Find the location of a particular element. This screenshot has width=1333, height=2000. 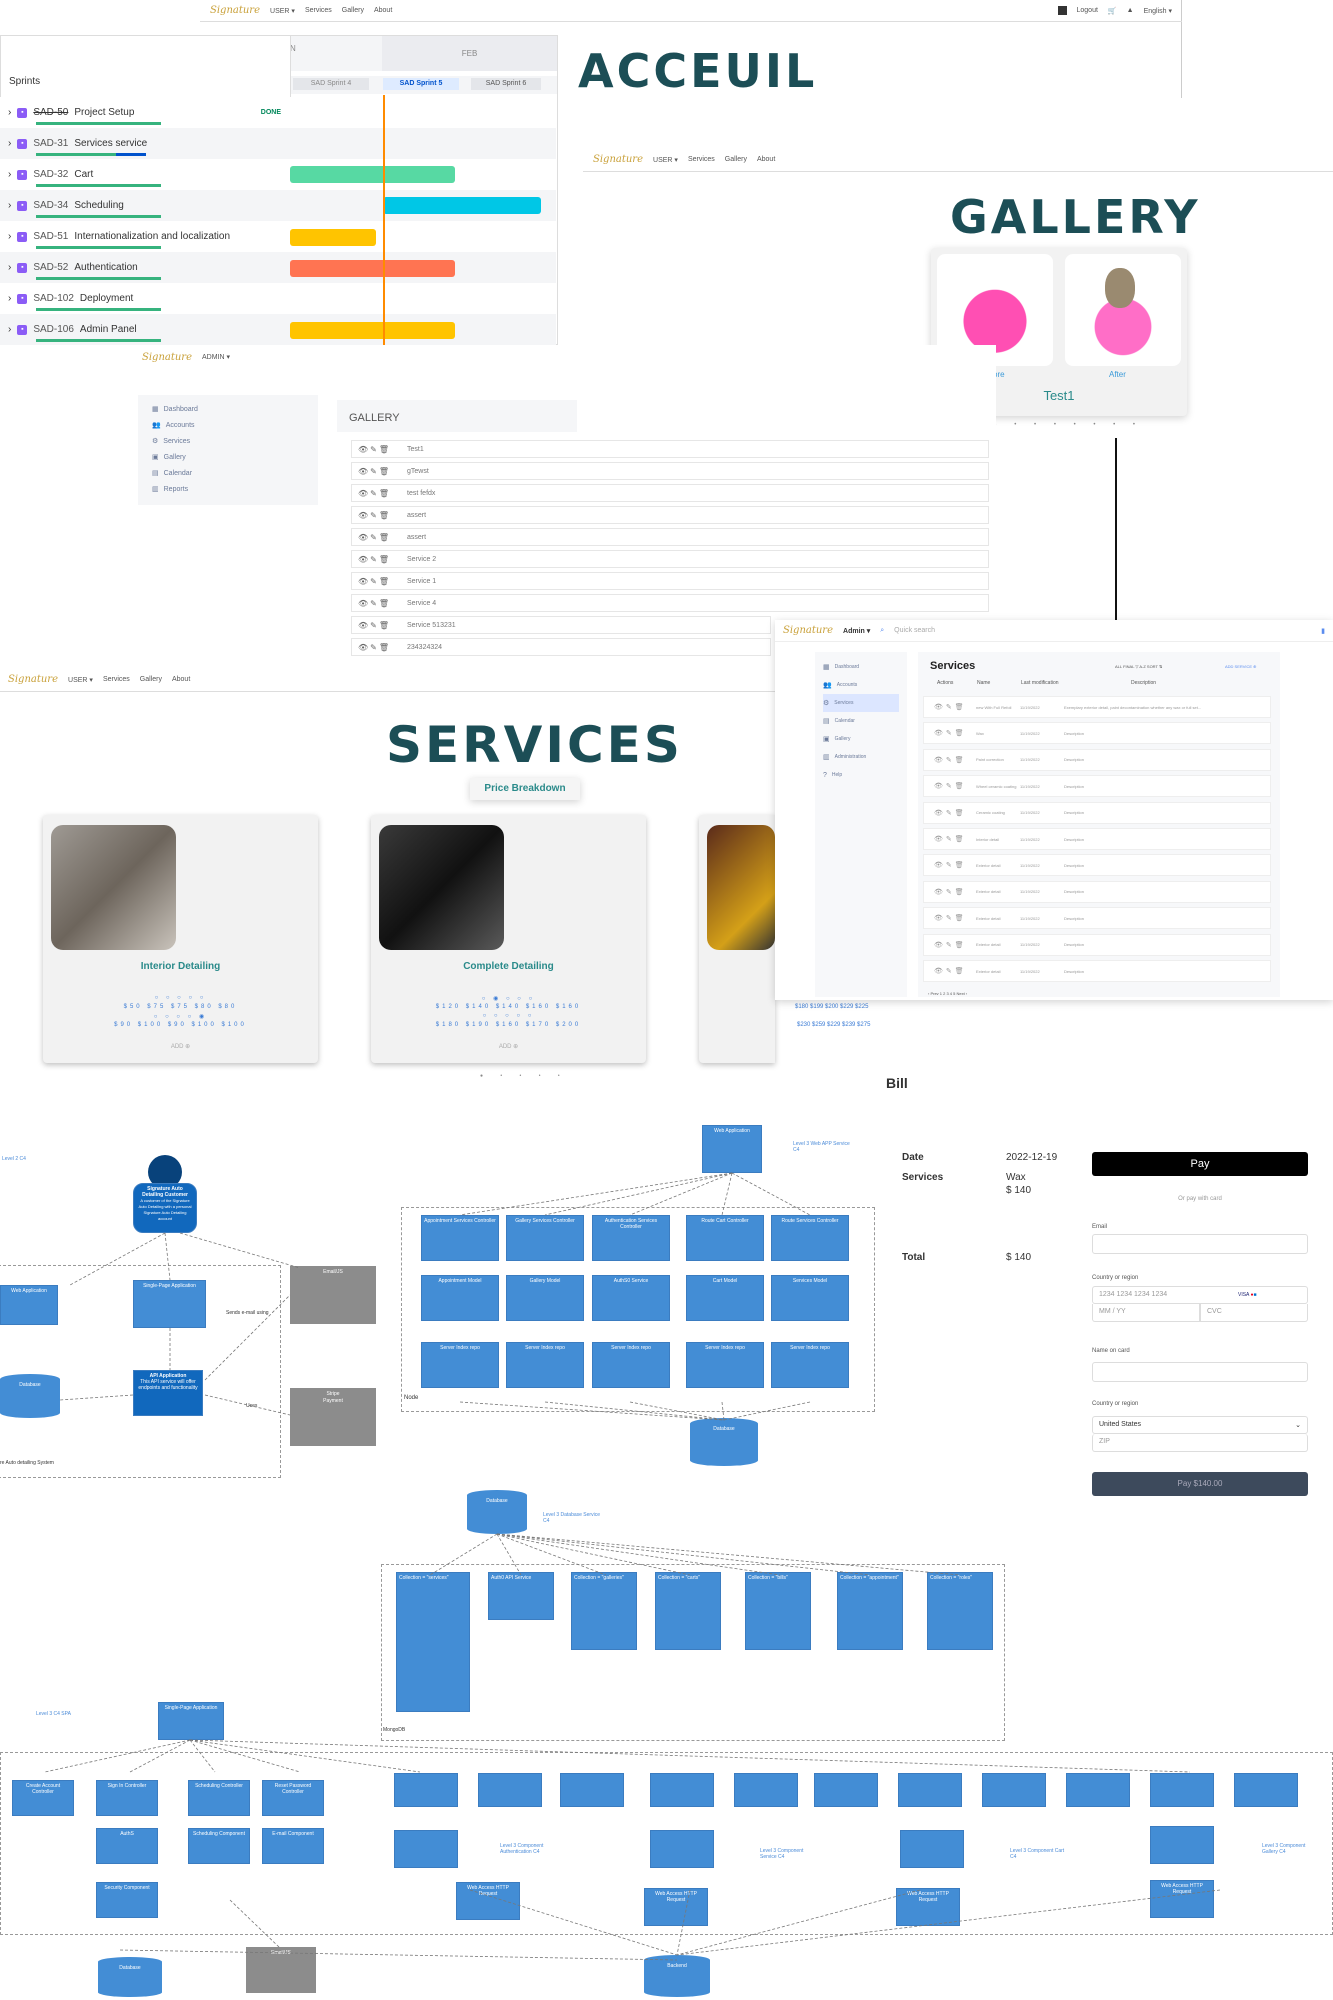

expiry-field: MM / YY is located at coordinates (1146, 1313).